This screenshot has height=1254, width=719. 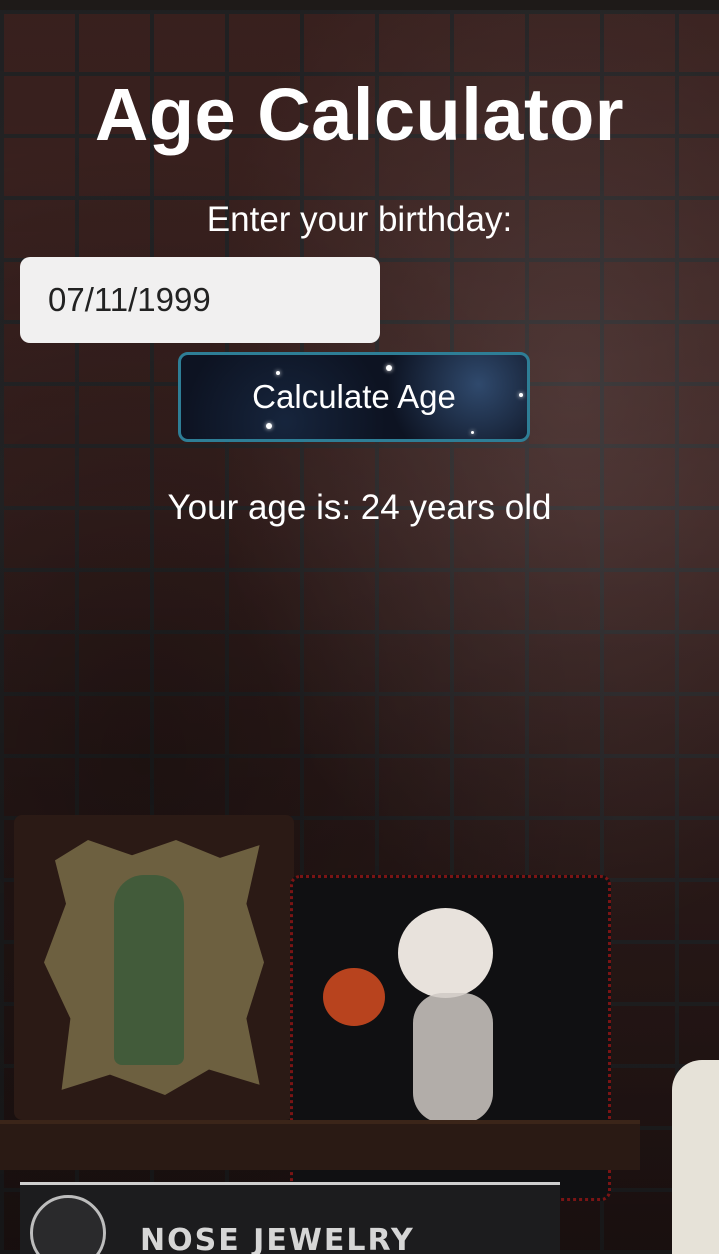 What do you see at coordinates (200, 300) in the screenshot?
I see `birthday-input` at bounding box center [200, 300].